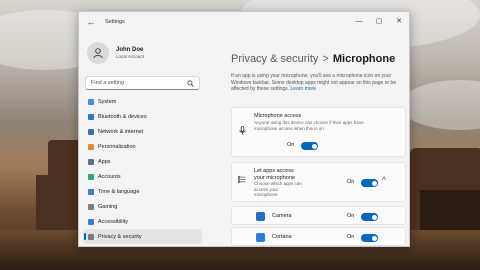 The height and width of the screenshot is (270, 480). I want to click on learn-more-link: Learn more, so click(303, 89).